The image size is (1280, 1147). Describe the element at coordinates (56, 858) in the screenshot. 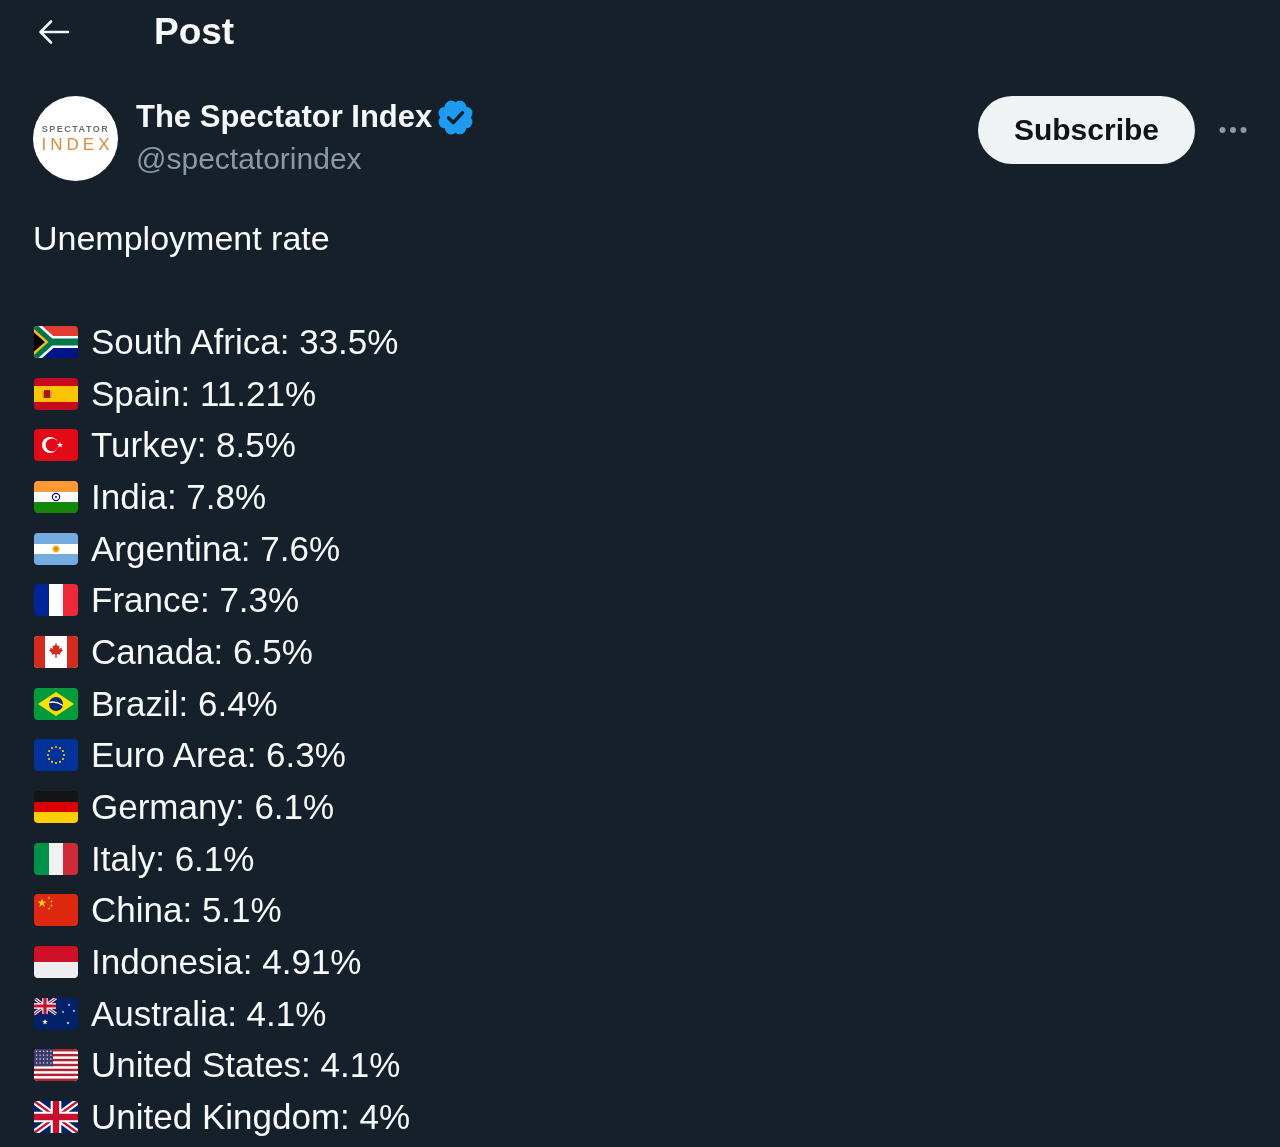

I see `italy-flag-icon` at that location.